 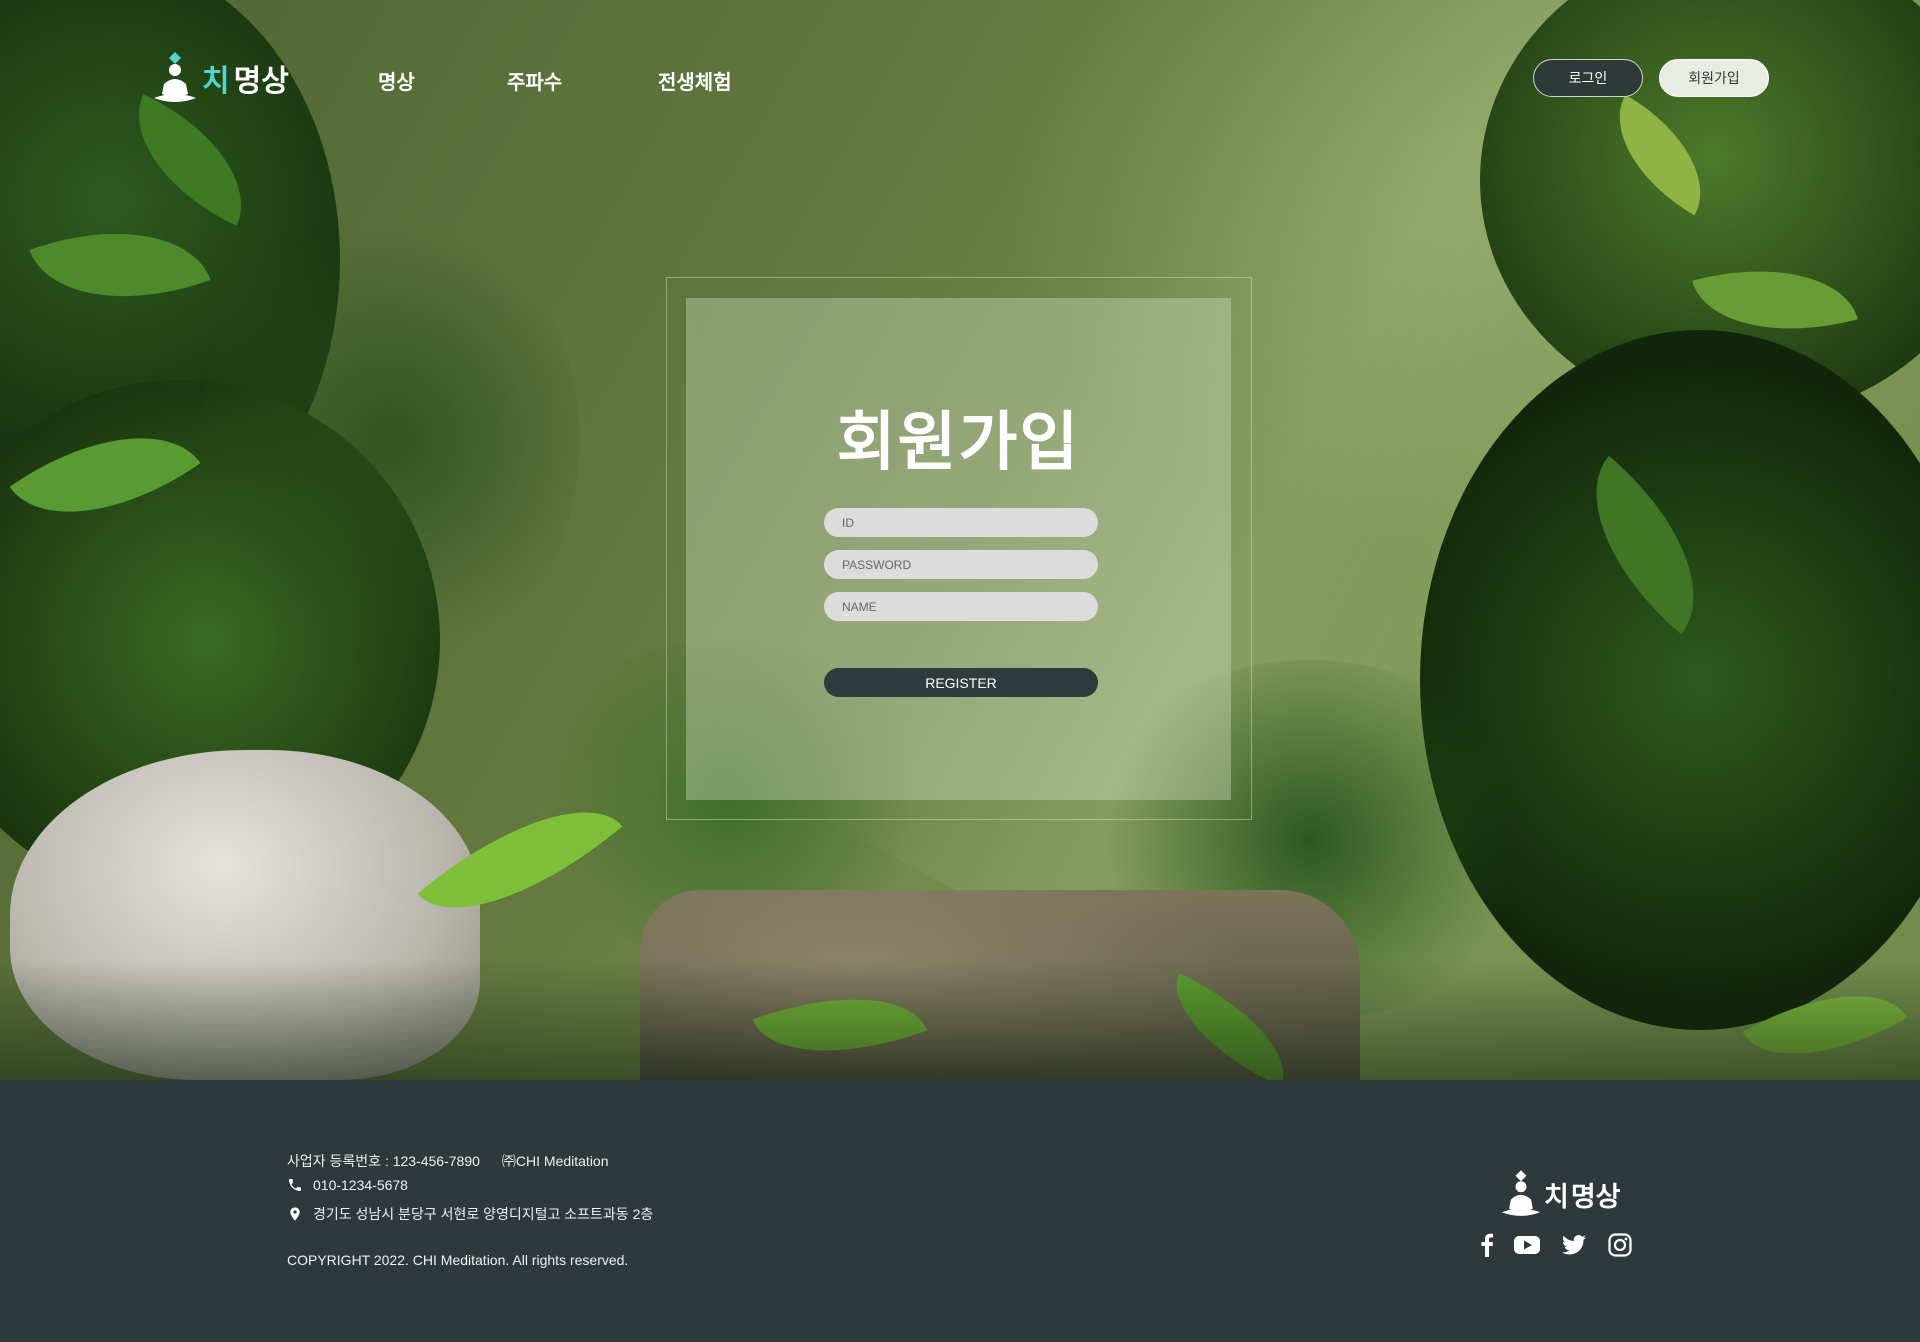 I want to click on name-field, so click(x=961, y=606).